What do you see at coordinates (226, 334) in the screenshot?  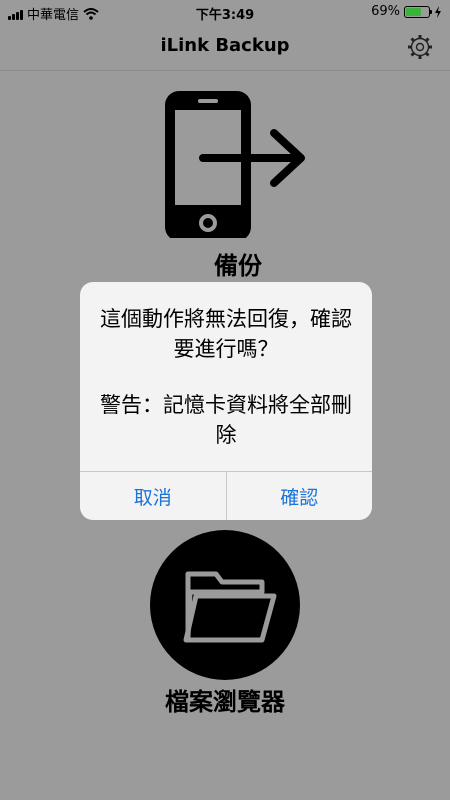 I see `alert-message: 這個動作將無法回復，確認要進行嗎？` at bounding box center [226, 334].